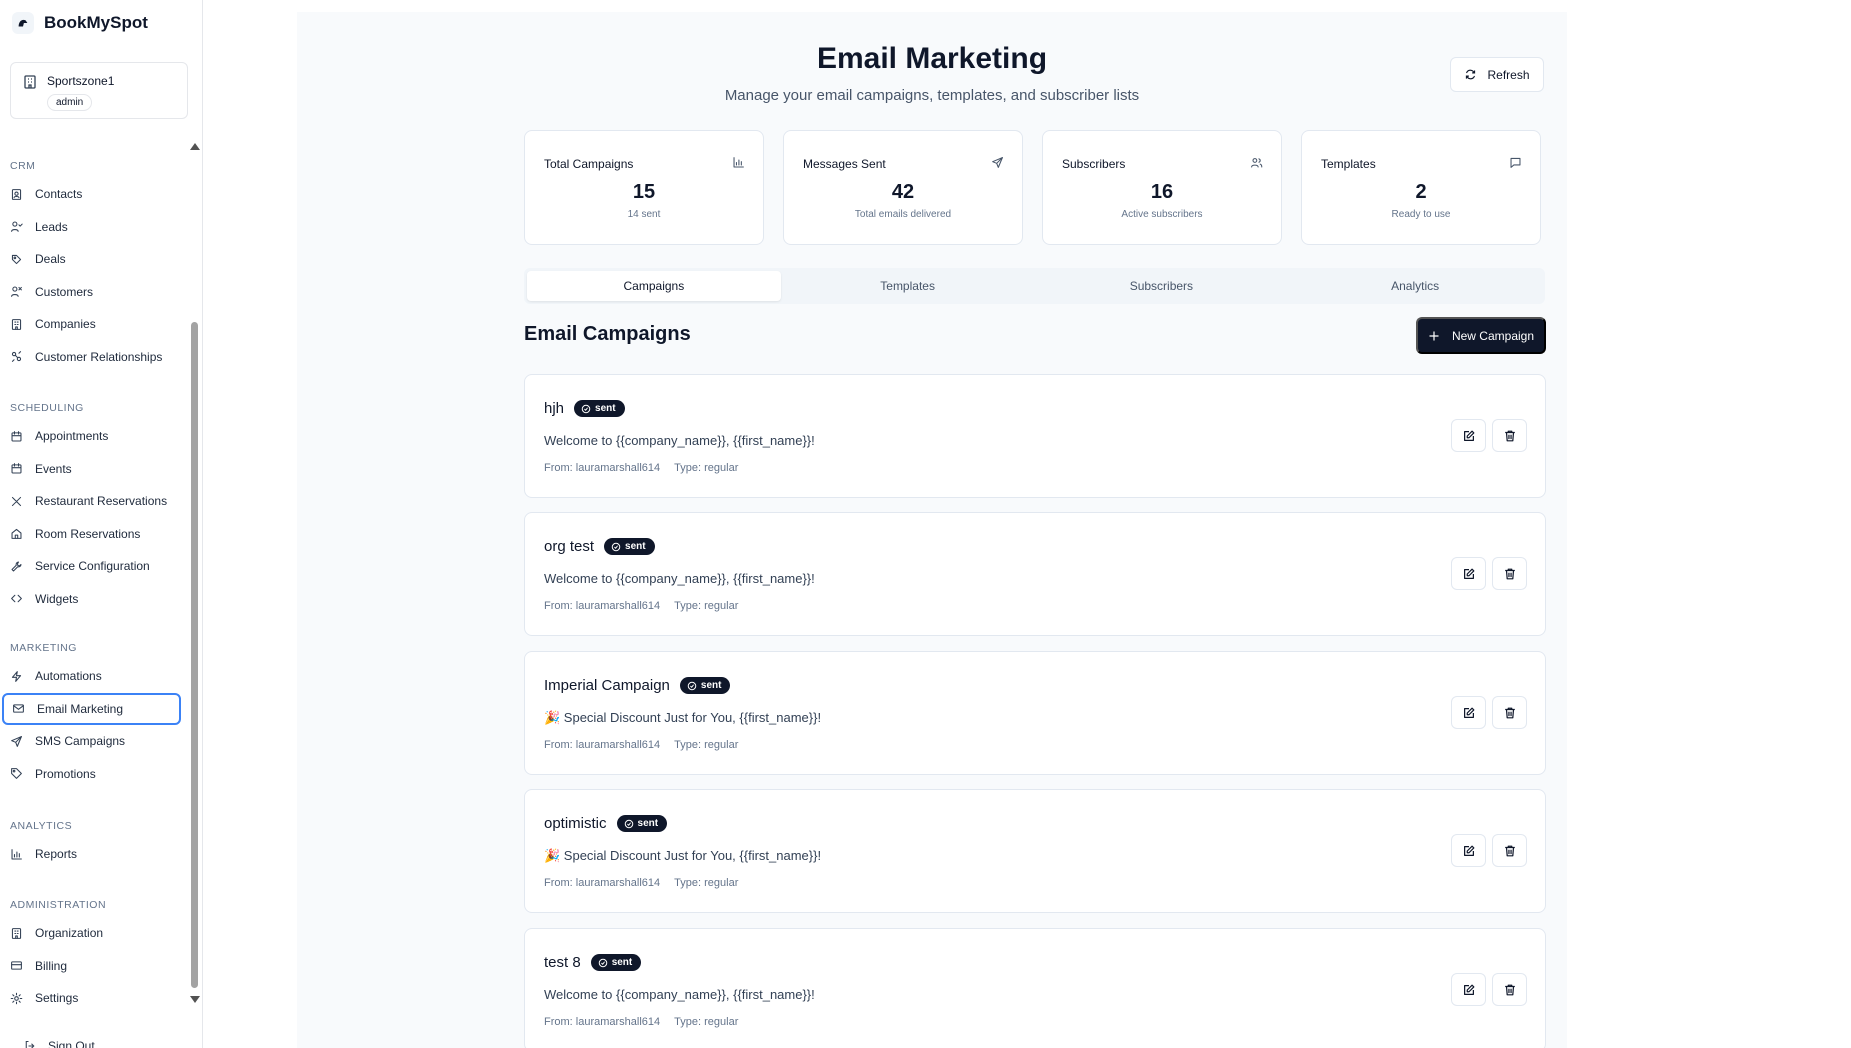 The image size is (1851, 1048). What do you see at coordinates (1094, 164) in the screenshot?
I see `stat-label: Subscribers` at bounding box center [1094, 164].